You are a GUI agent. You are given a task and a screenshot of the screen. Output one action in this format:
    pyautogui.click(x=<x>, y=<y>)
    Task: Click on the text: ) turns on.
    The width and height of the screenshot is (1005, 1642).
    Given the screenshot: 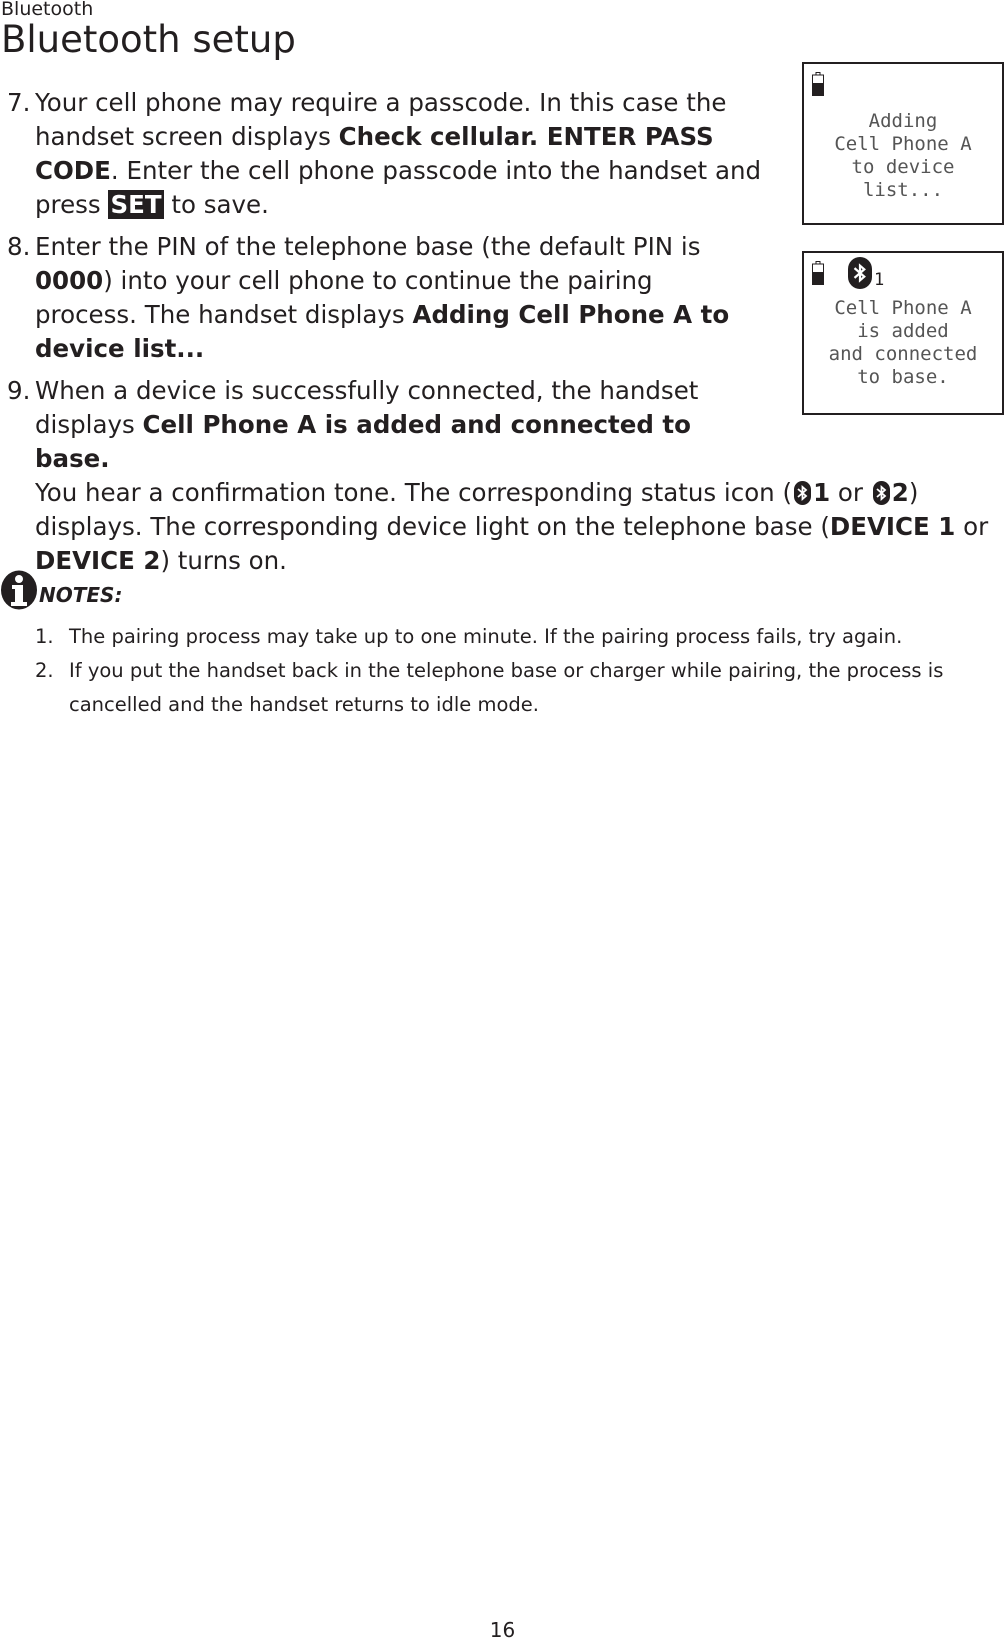 What is the action you would take?
    pyautogui.click(x=223, y=560)
    